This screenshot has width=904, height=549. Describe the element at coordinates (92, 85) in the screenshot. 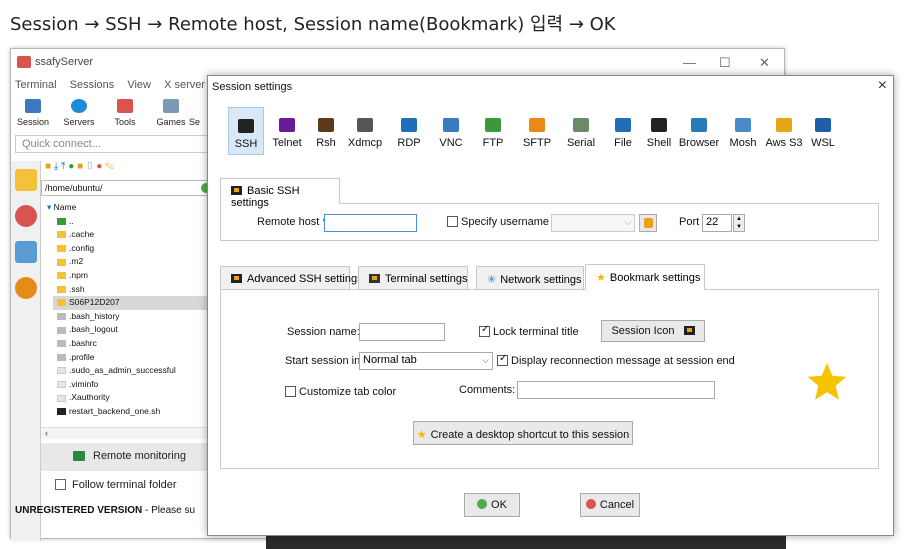

I see `menu-sessions: Sessions` at that location.